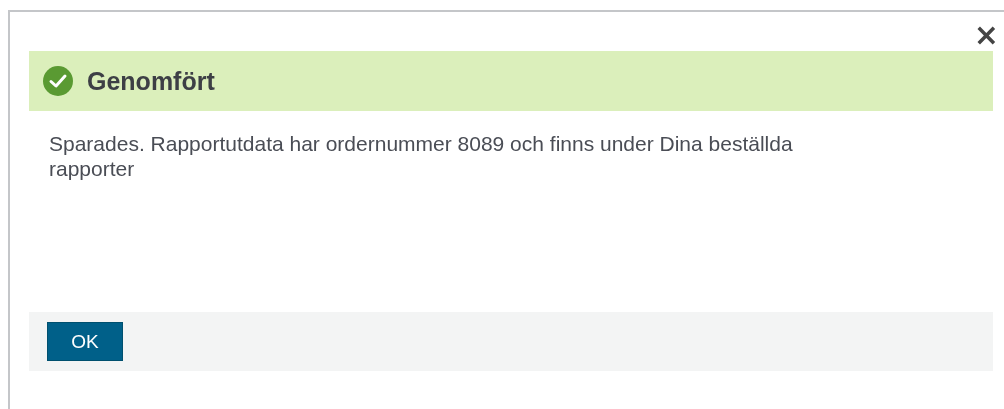 Image resolution: width=1004 pixels, height=409 pixels. What do you see at coordinates (151, 81) in the screenshot?
I see `banner-title: Genomfört` at bounding box center [151, 81].